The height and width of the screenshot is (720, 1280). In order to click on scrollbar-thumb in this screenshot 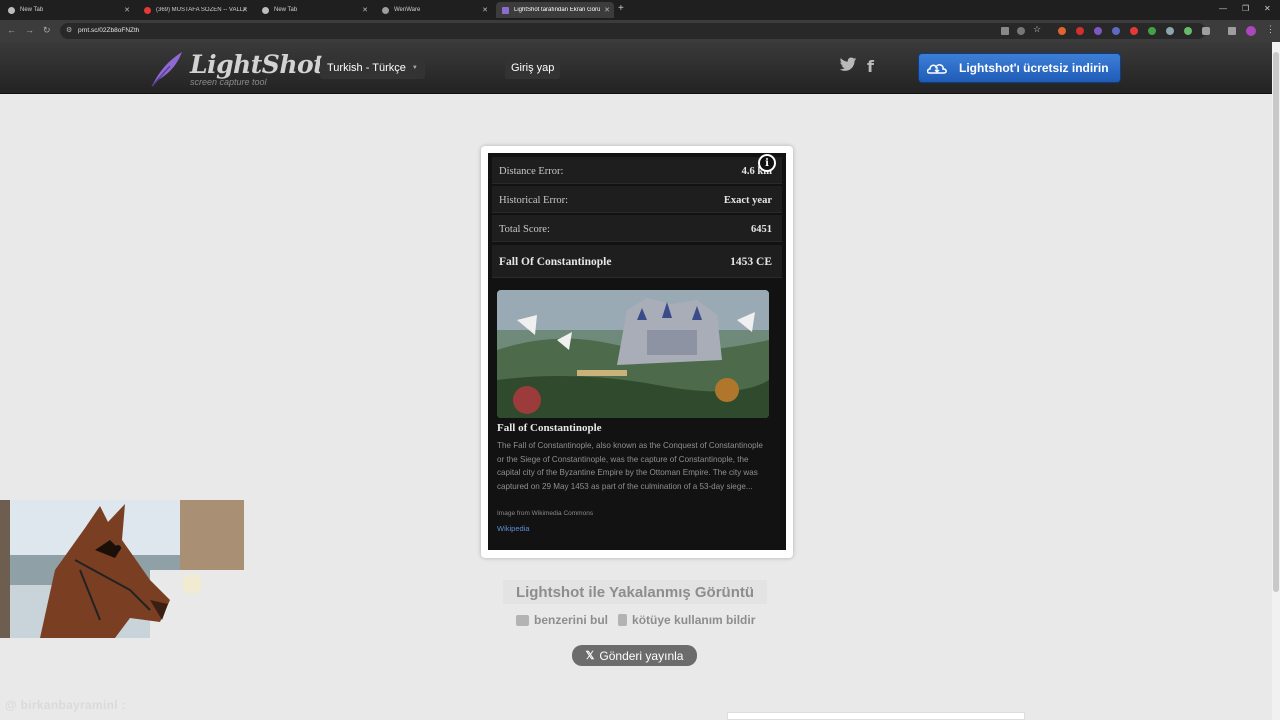, I will do `click(1276, 322)`.